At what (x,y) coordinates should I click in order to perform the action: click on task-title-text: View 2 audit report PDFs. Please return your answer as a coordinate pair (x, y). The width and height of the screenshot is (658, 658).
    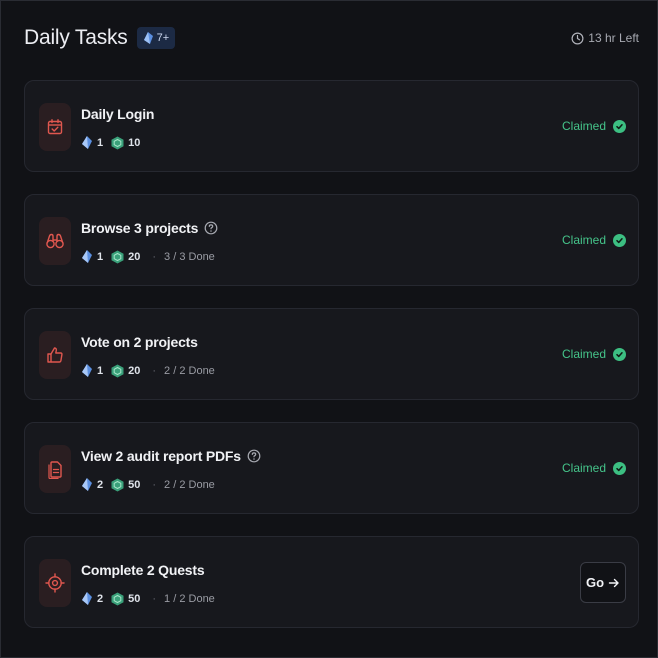
    Looking at the image, I should click on (161, 456).